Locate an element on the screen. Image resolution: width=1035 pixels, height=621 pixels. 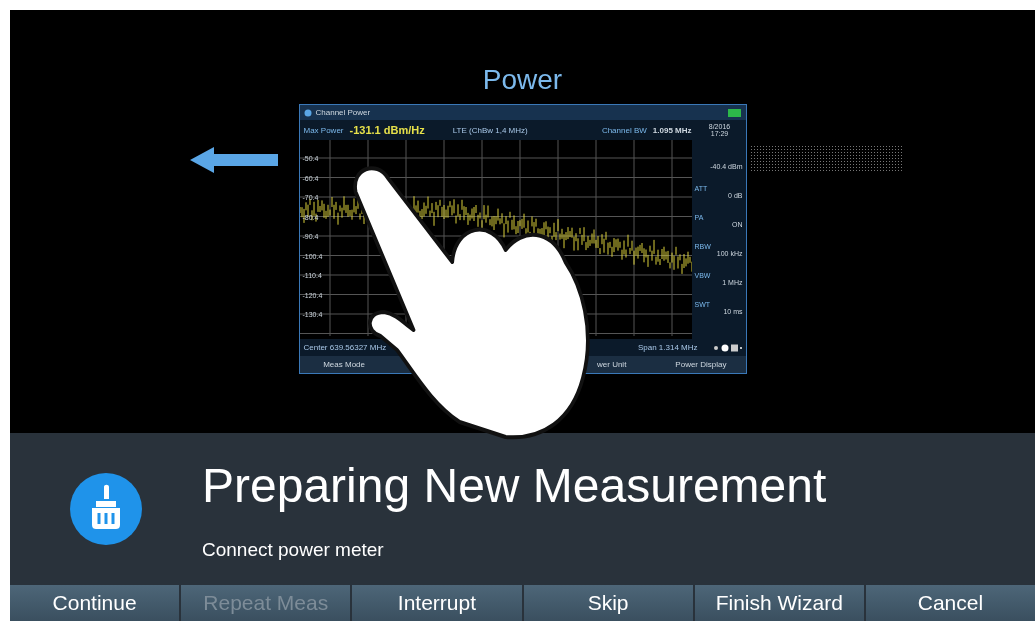
softkey: Power Display is located at coordinates (701, 364).